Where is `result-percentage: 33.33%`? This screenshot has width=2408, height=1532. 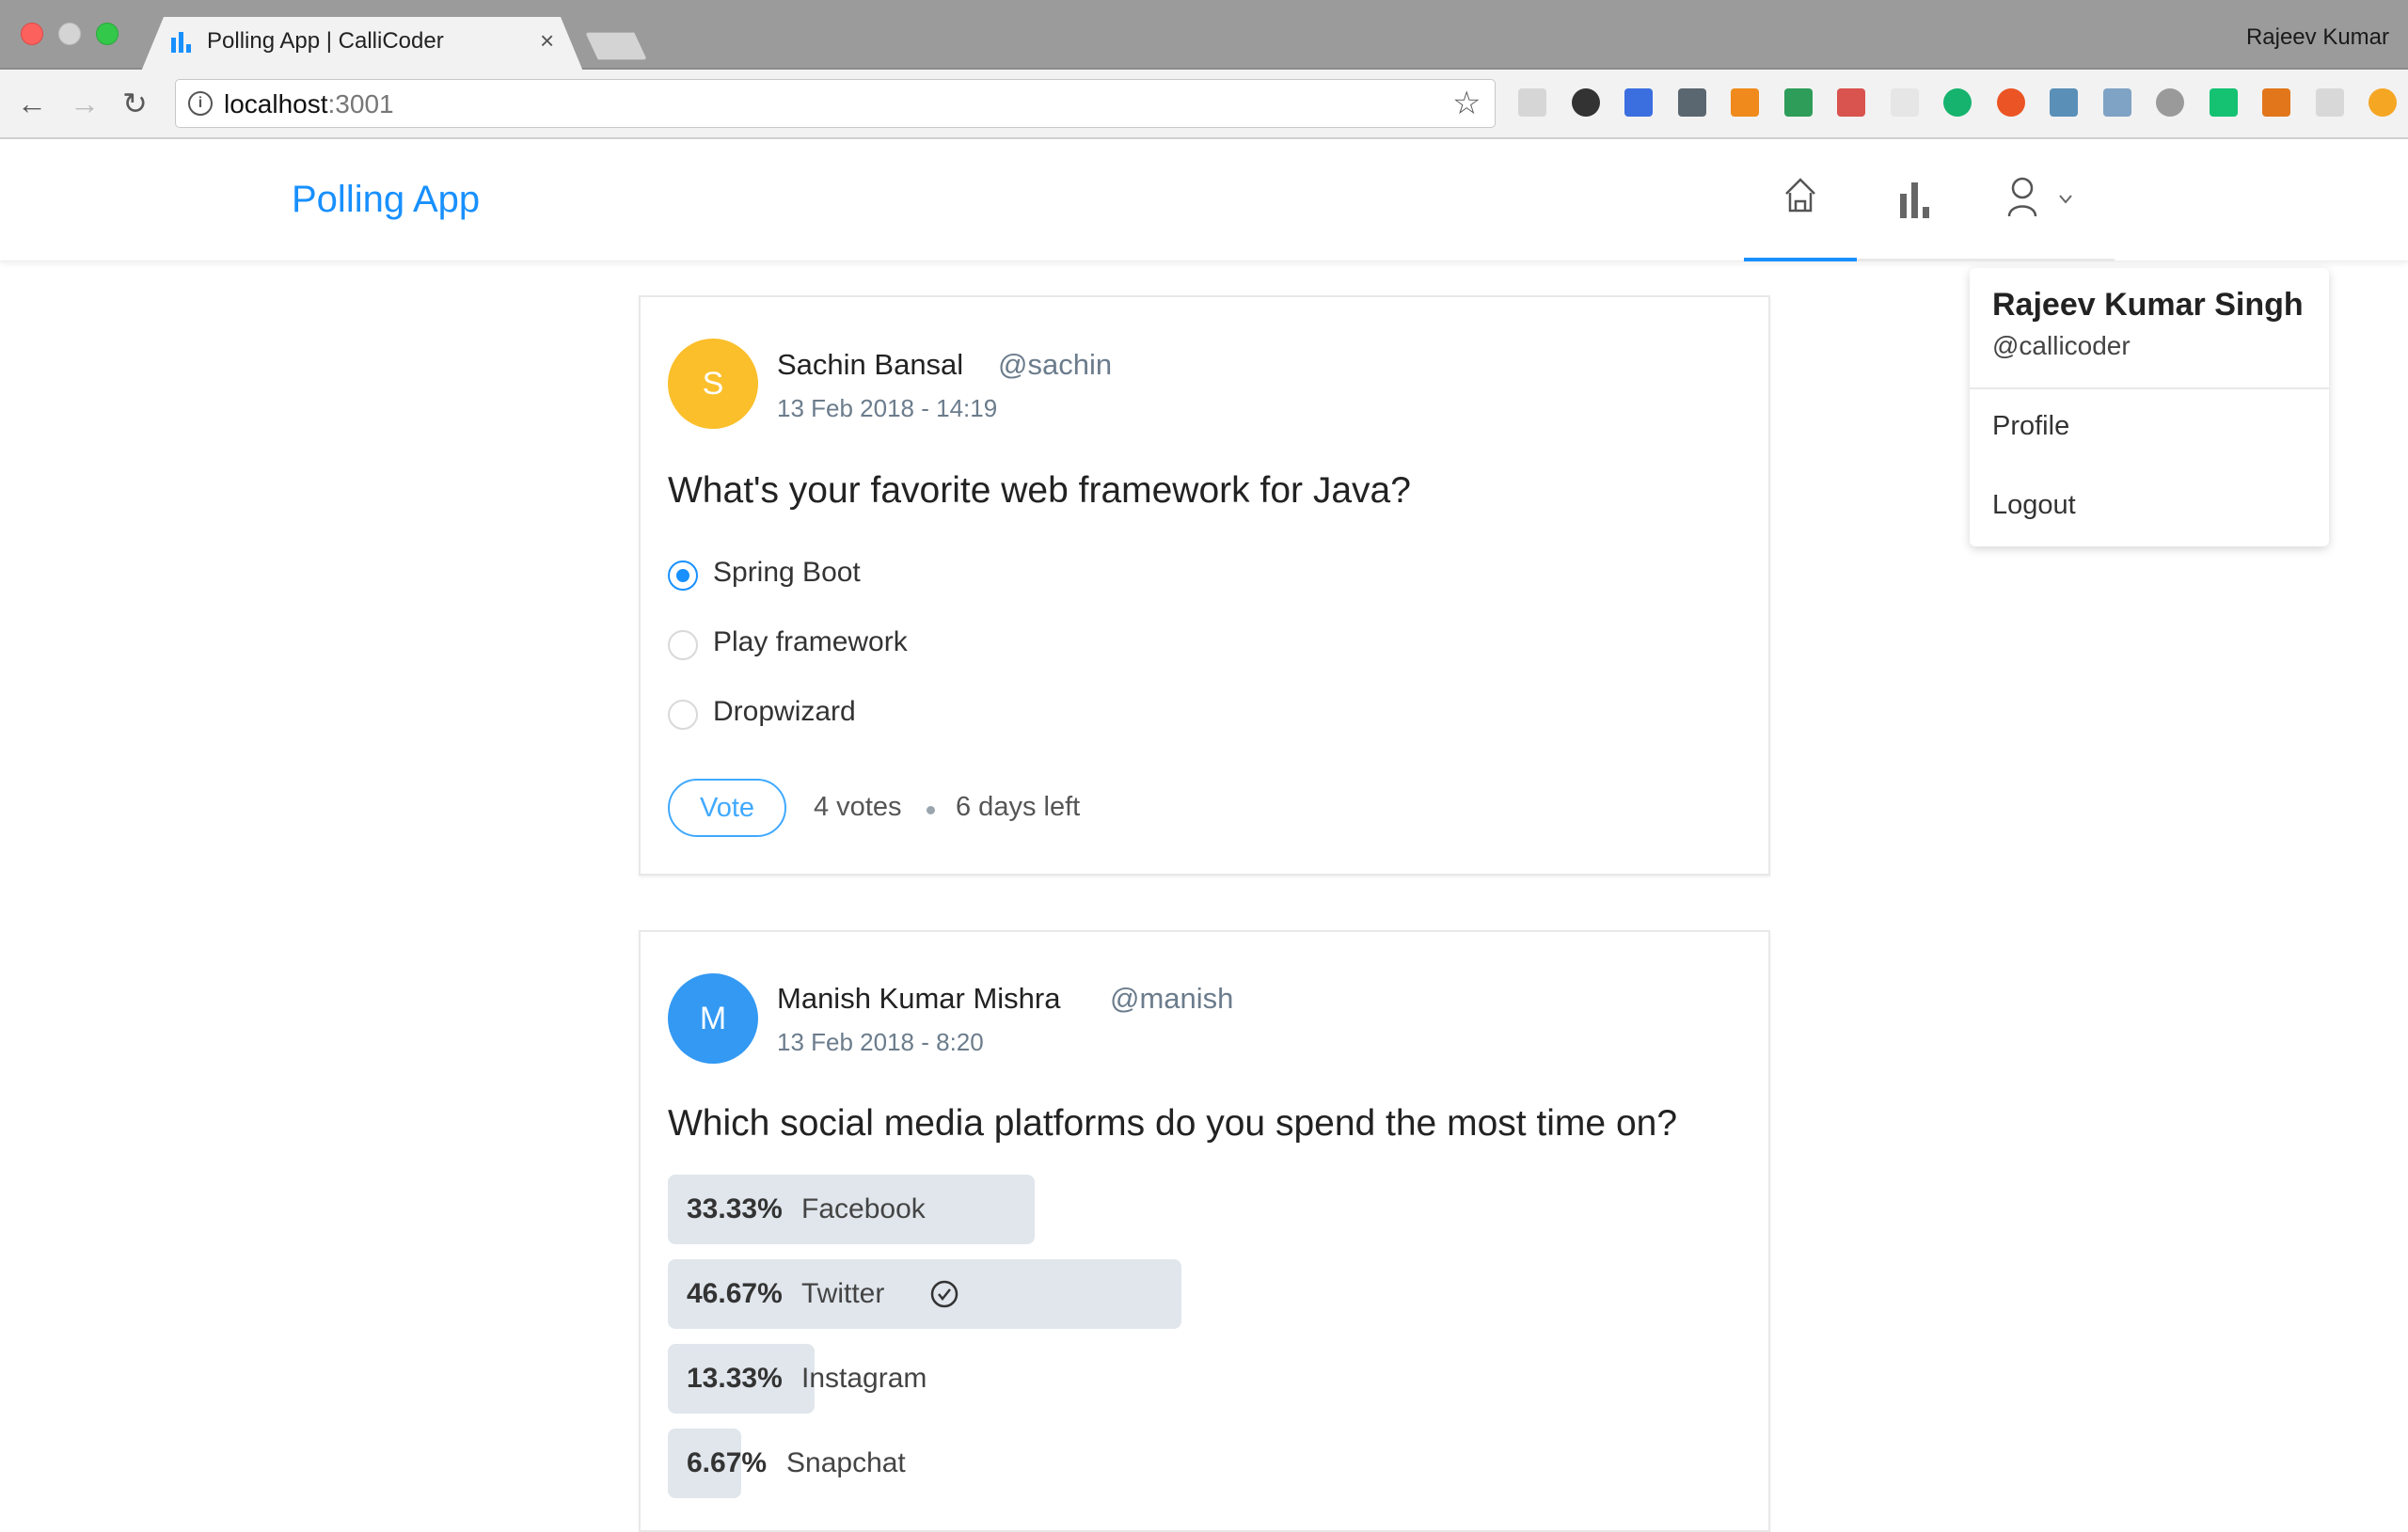
result-percentage: 33.33% is located at coordinates (735, 1208).